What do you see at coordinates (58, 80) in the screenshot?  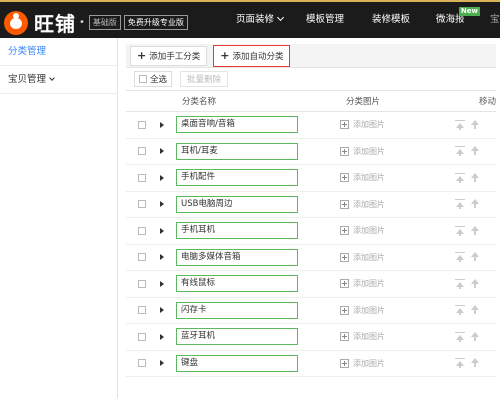 I see `sidebar-item-item-management: 宝贝管理` at bounding box center [58, 80].